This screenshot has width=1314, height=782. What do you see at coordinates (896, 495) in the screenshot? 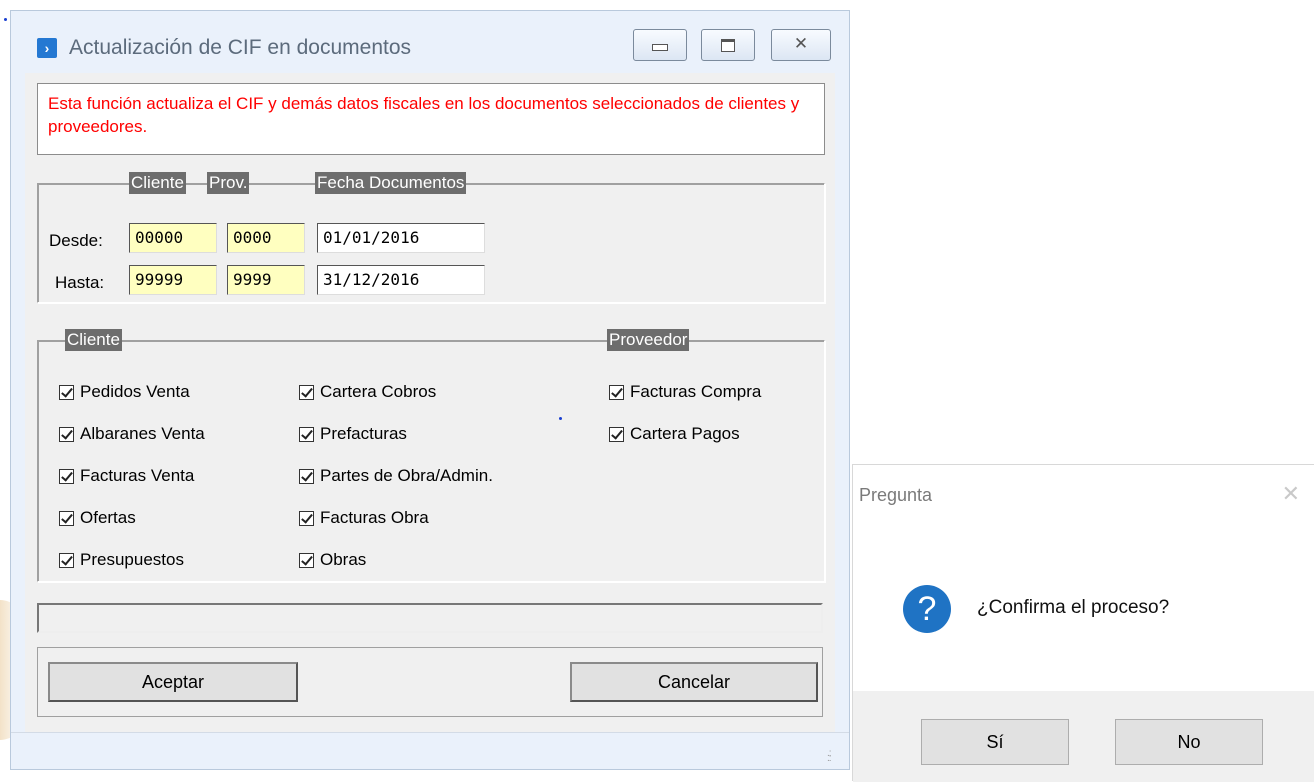
I see `dialog-title: Pregunta` at bounding box center [896, 495].